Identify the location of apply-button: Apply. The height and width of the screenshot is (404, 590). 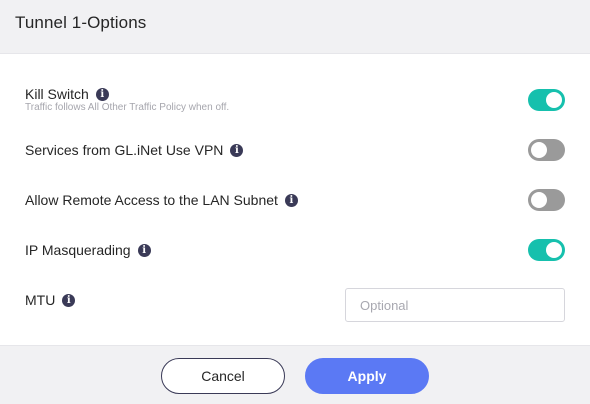
(367, 376).